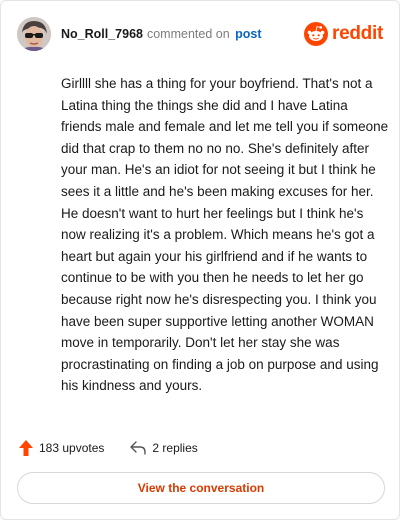  What do you see at coordinates (188, 34) in the screenshot?
I see `action-text: commented on` at bounding box center [188, 34].